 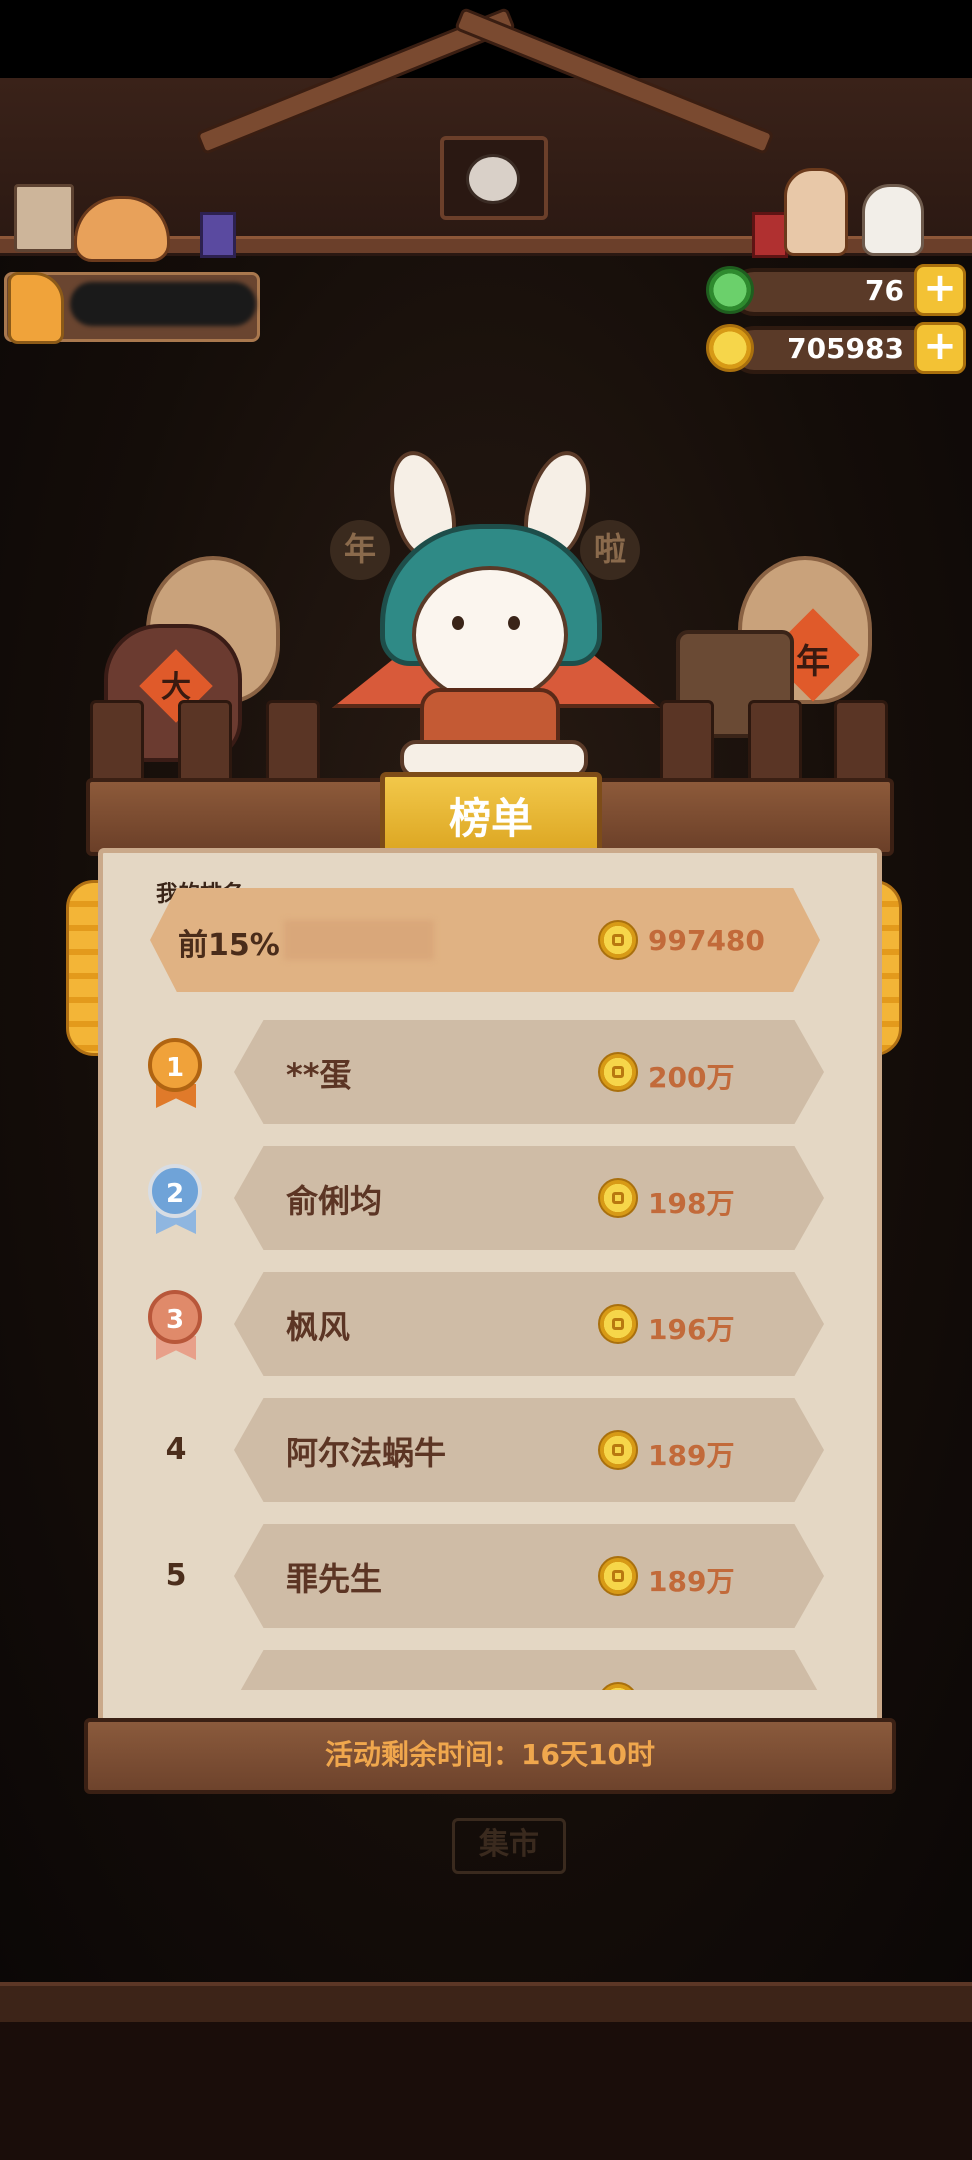 What do you see at coordinates (529, 1670) in the screenshot?
I see `row-background` at bounding box center [529, 1670].